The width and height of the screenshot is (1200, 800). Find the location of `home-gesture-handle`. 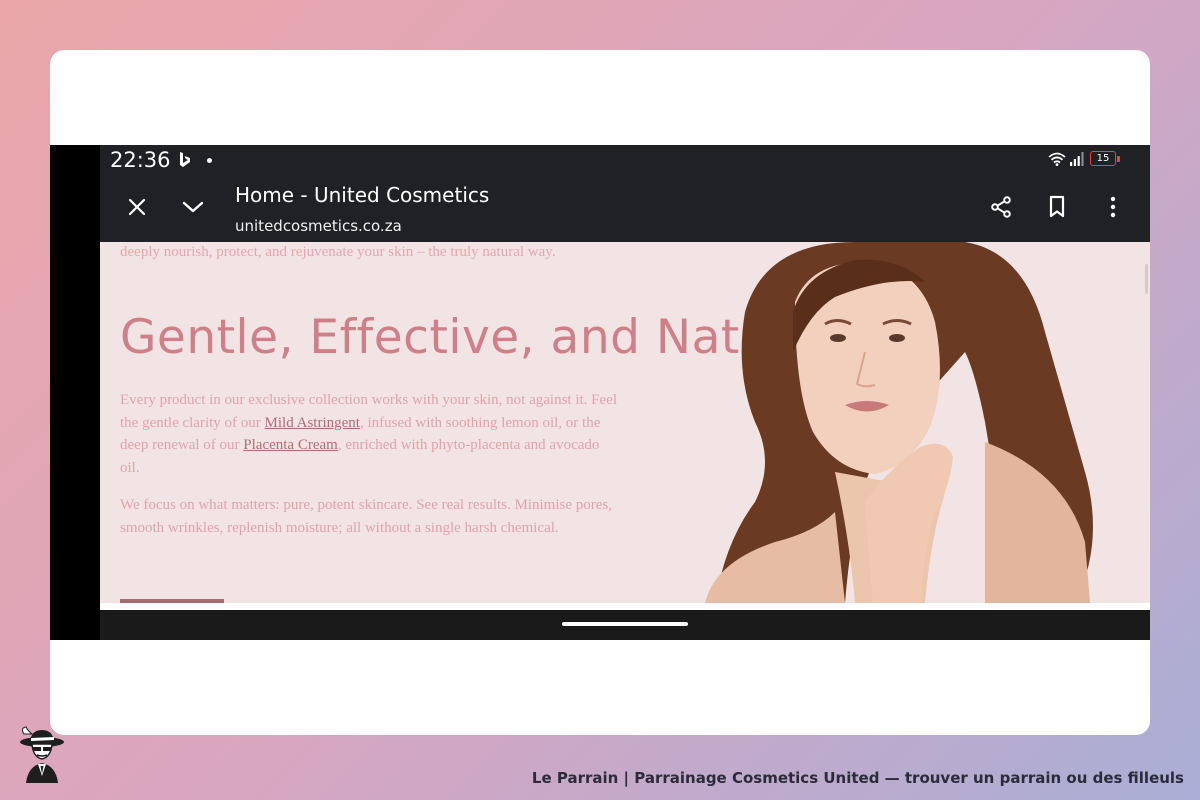

home-gesture-handle is located at coordinates (625, 624).